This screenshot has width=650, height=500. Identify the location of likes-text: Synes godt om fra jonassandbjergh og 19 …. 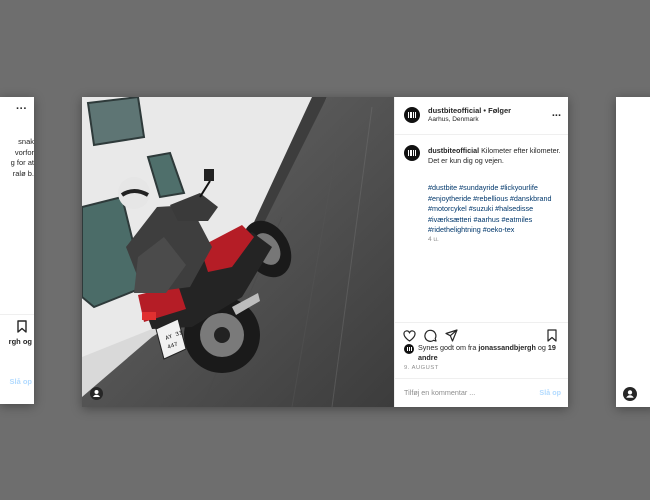
(491, 352).